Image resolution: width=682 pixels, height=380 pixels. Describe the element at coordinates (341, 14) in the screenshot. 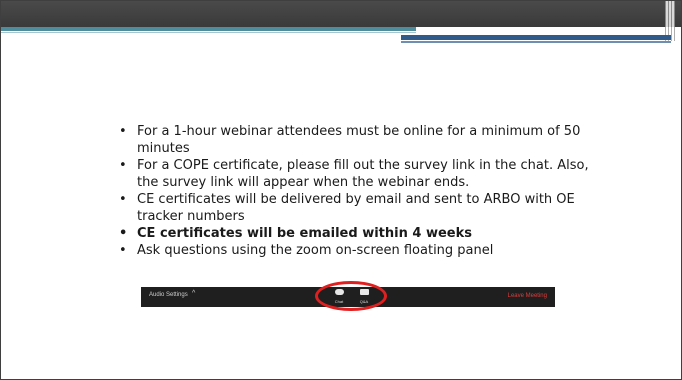

I see `slide-header-band` at that location.